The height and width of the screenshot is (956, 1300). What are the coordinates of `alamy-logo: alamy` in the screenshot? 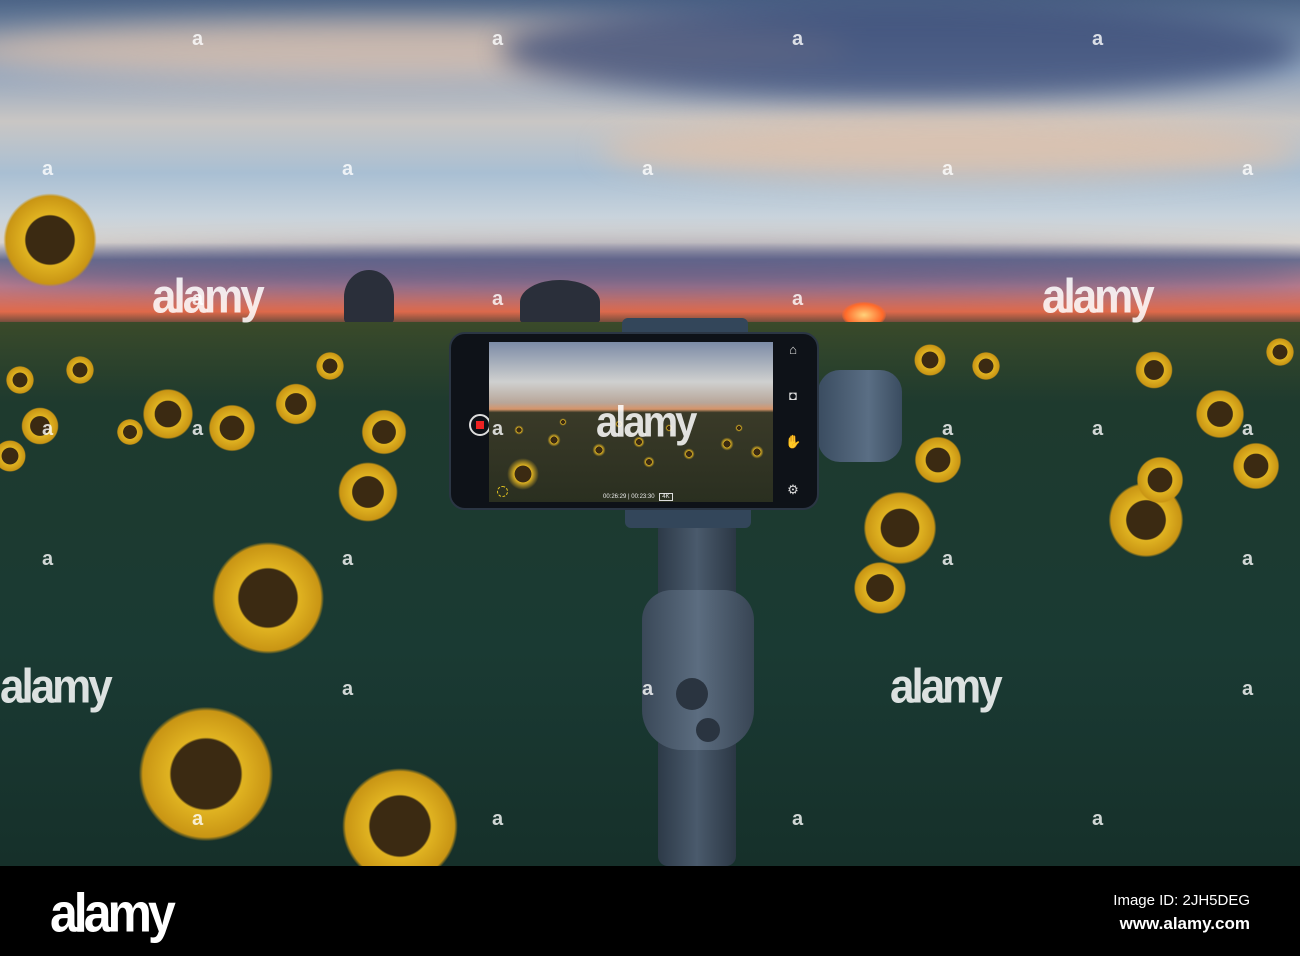 It's located at (113, 913).